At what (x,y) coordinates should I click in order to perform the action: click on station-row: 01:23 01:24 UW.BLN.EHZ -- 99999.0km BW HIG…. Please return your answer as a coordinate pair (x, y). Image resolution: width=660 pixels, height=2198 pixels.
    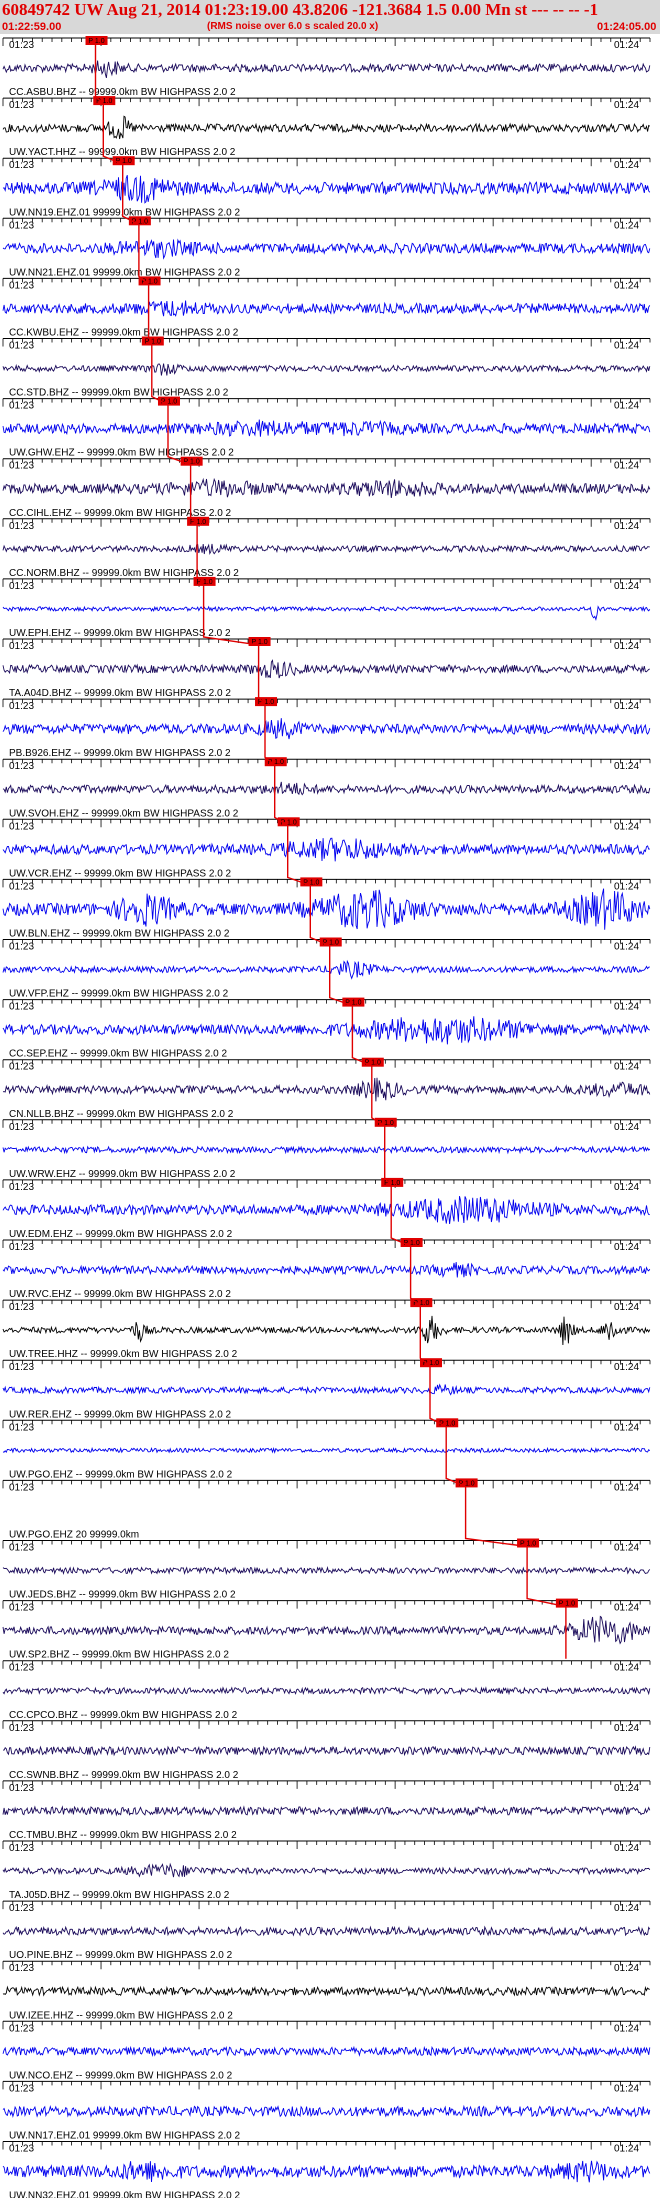
    Looking at the image, I should click on (326, 909).